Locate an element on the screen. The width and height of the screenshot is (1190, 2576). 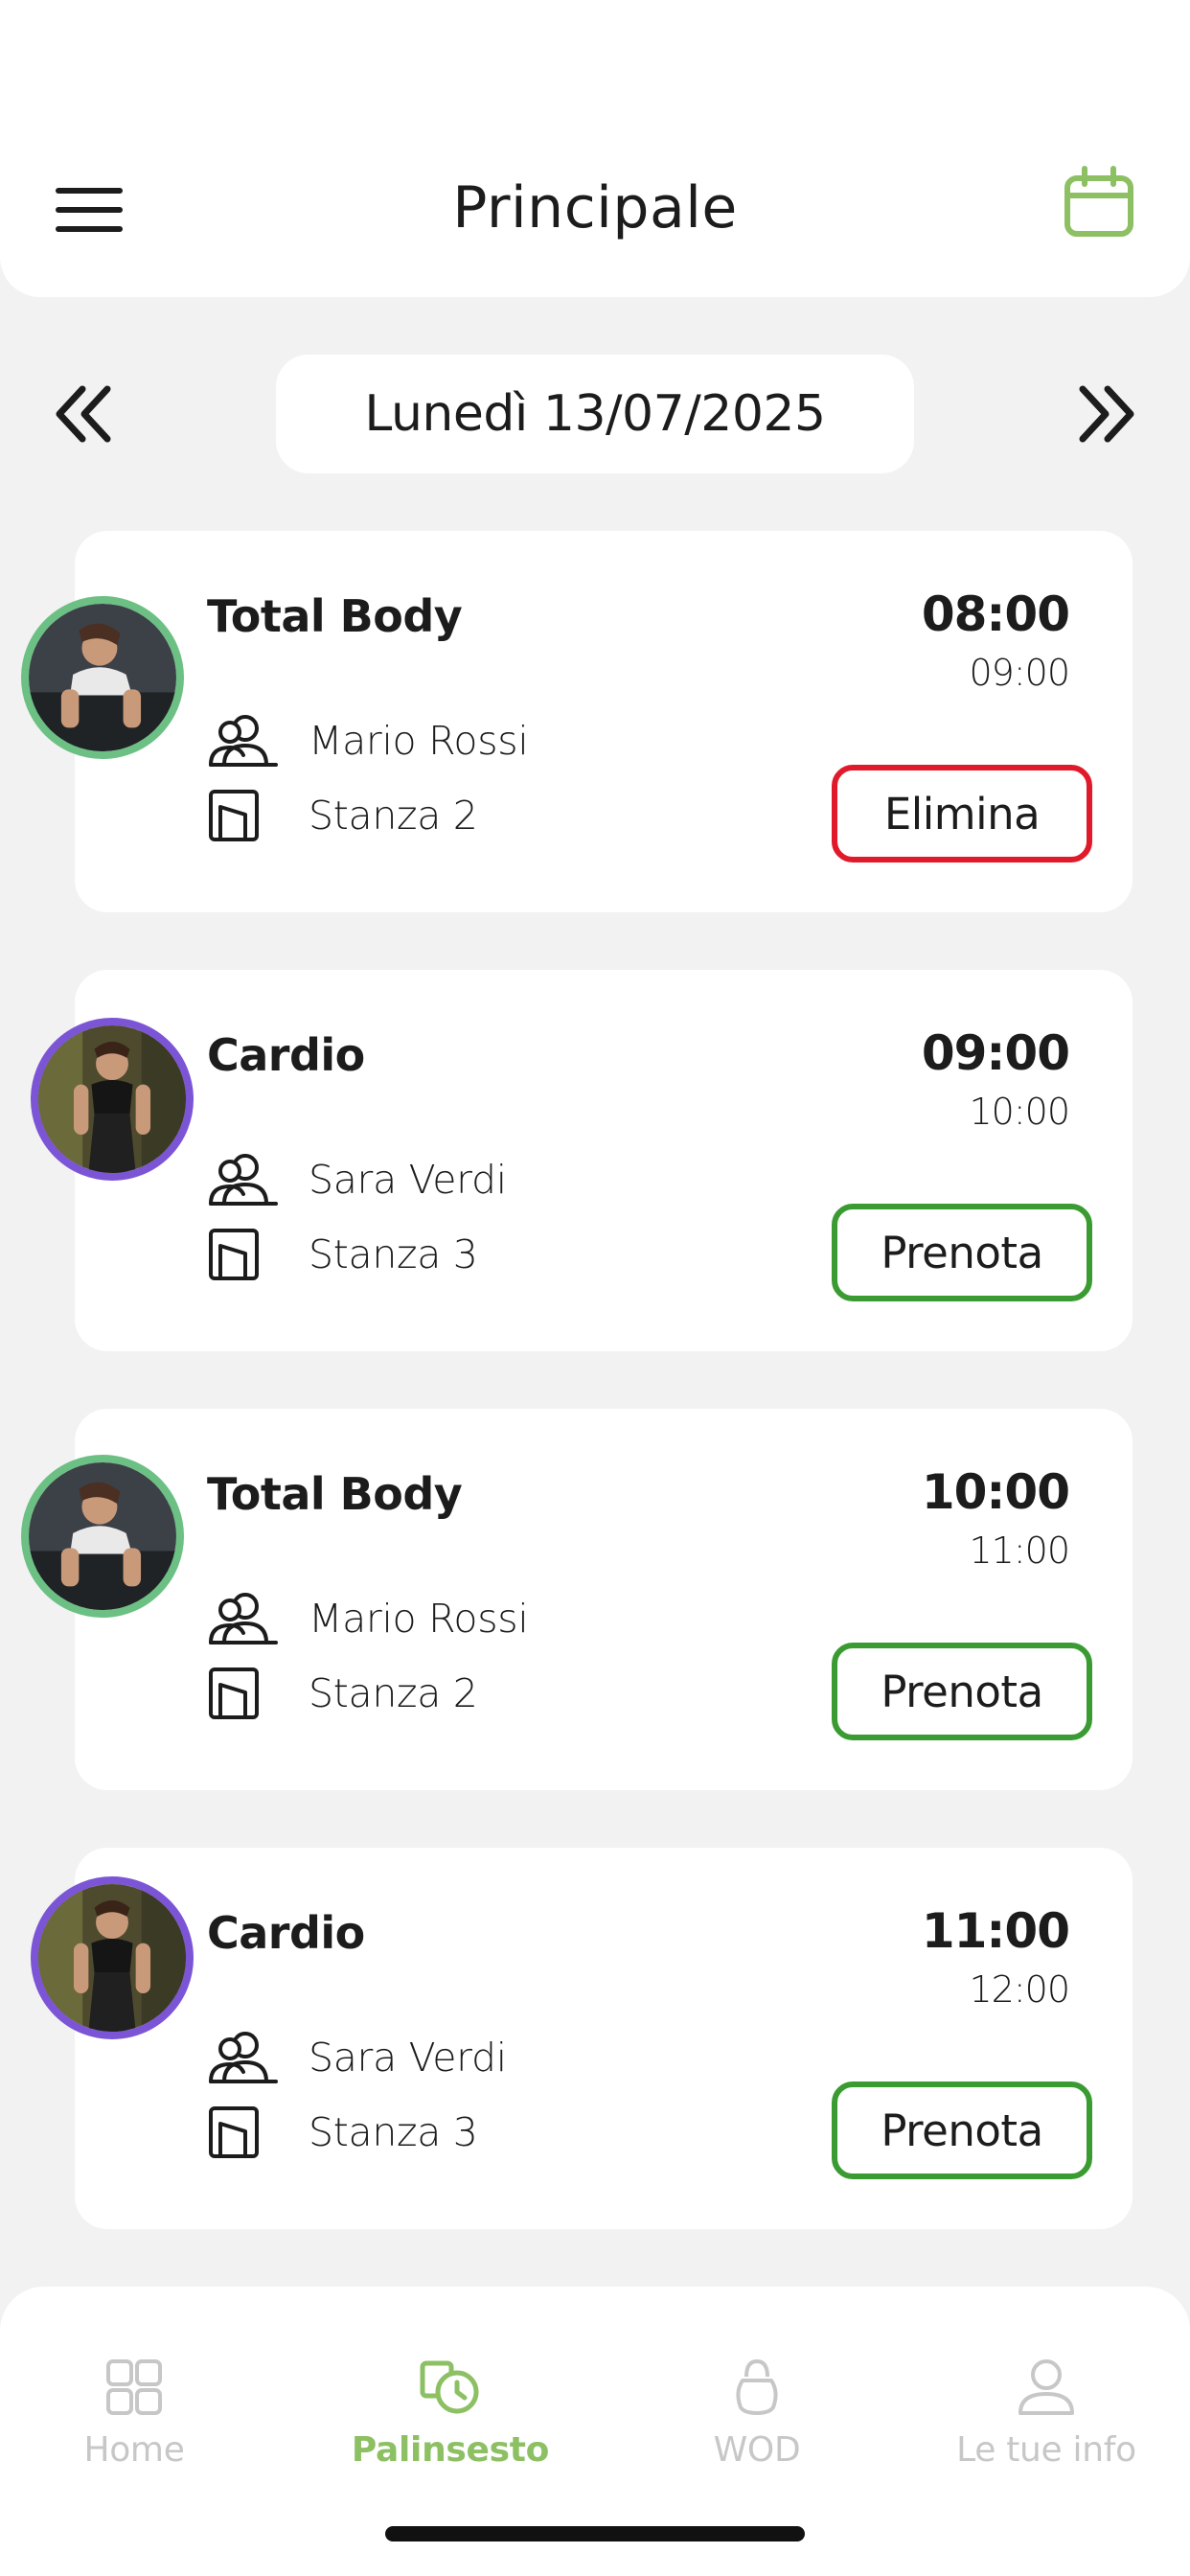
date-navigation: Lunedì 13/07/2025 is located at coordinates (595, 414).